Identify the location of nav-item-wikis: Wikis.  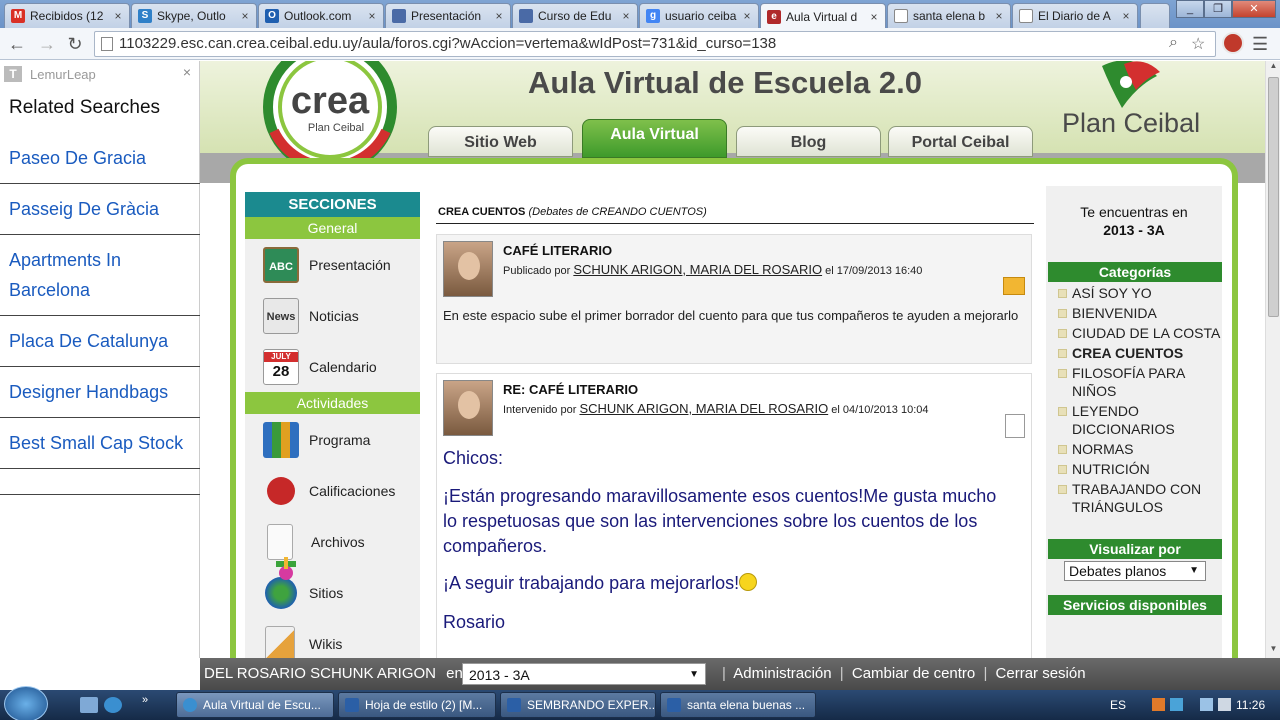
(332, 640).